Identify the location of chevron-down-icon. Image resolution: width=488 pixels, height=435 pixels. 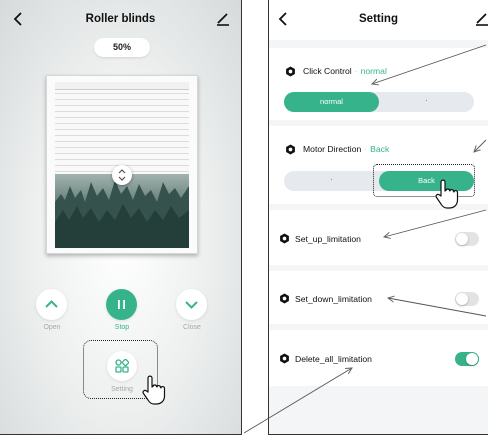
(191, 305).